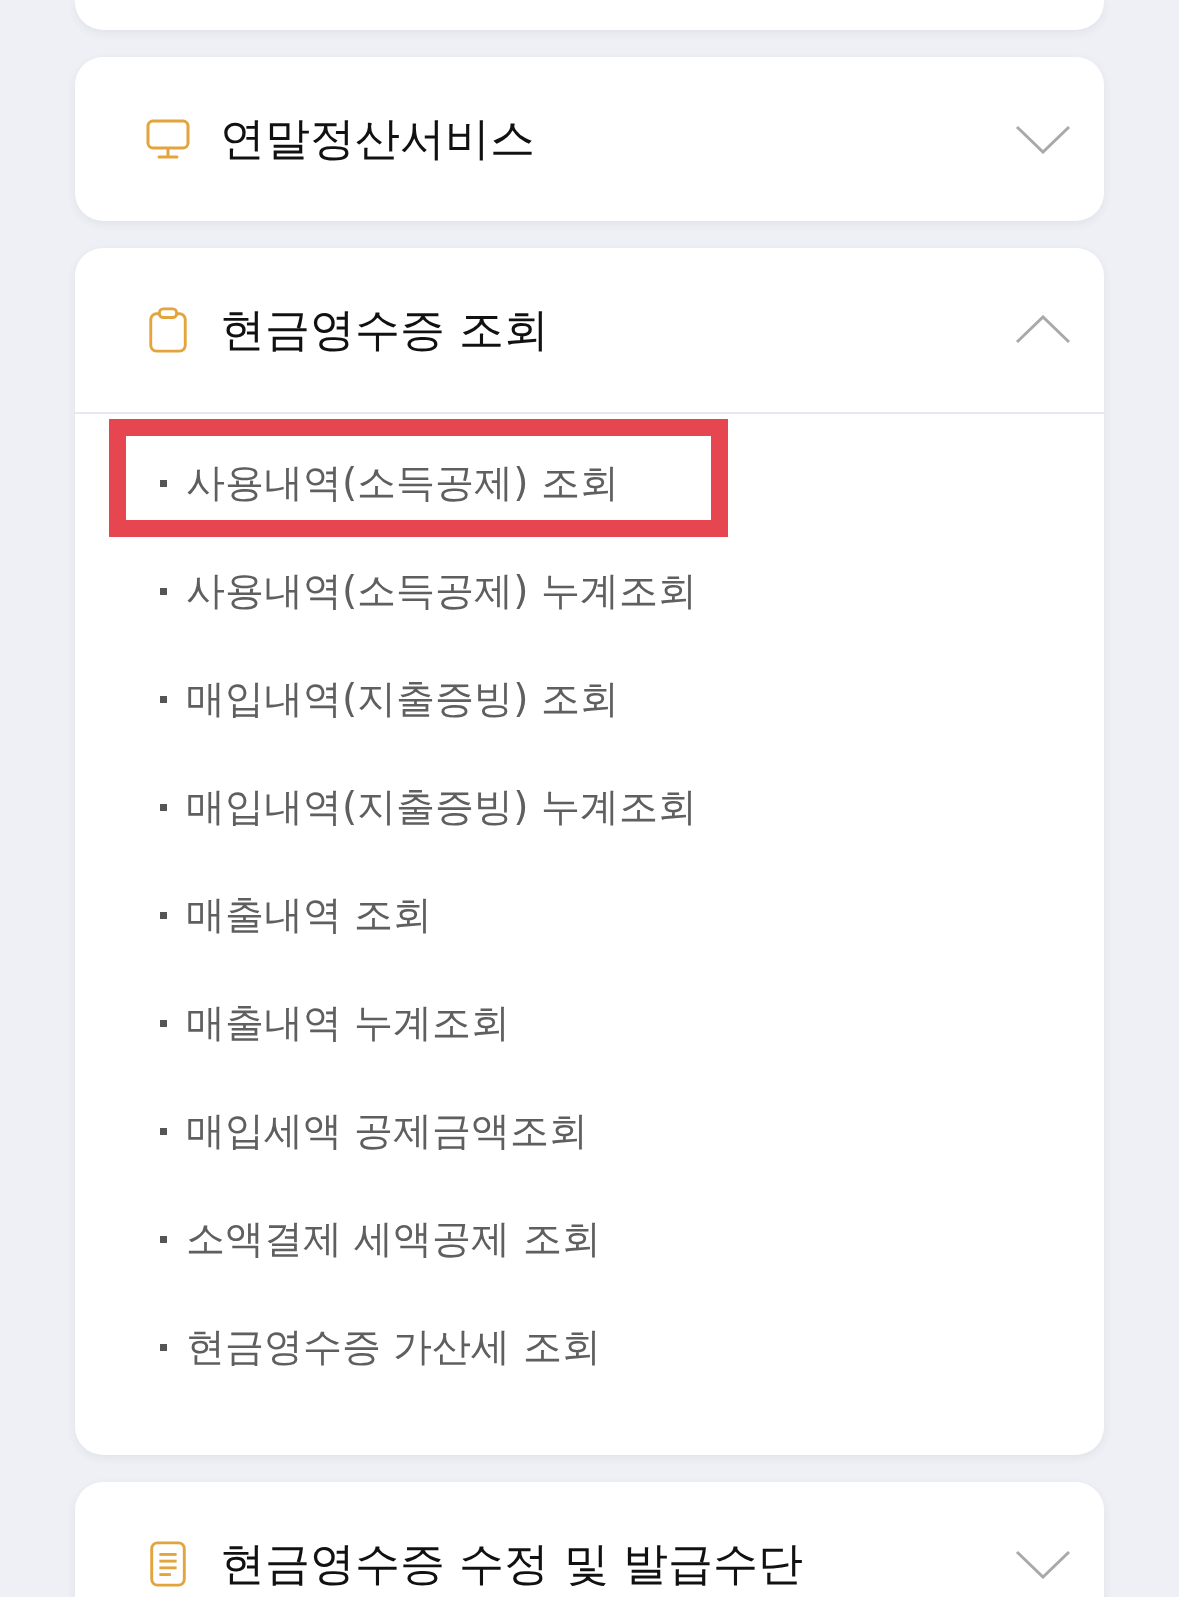 The width and height of the screenshot is (1179, 1597). What do you see at coordinates (389, 699) in the screenshot?
I see `menu-link: 매입내역(지출증빙) 조회` at bounding box center [389, 699].